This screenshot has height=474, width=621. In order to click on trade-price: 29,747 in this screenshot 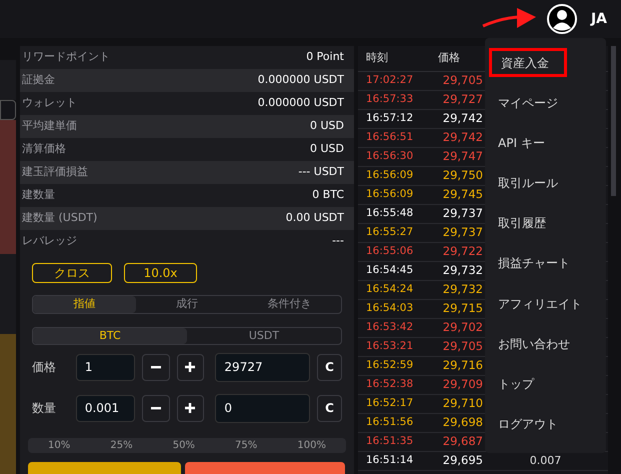, I will do `click(462, 157)`.